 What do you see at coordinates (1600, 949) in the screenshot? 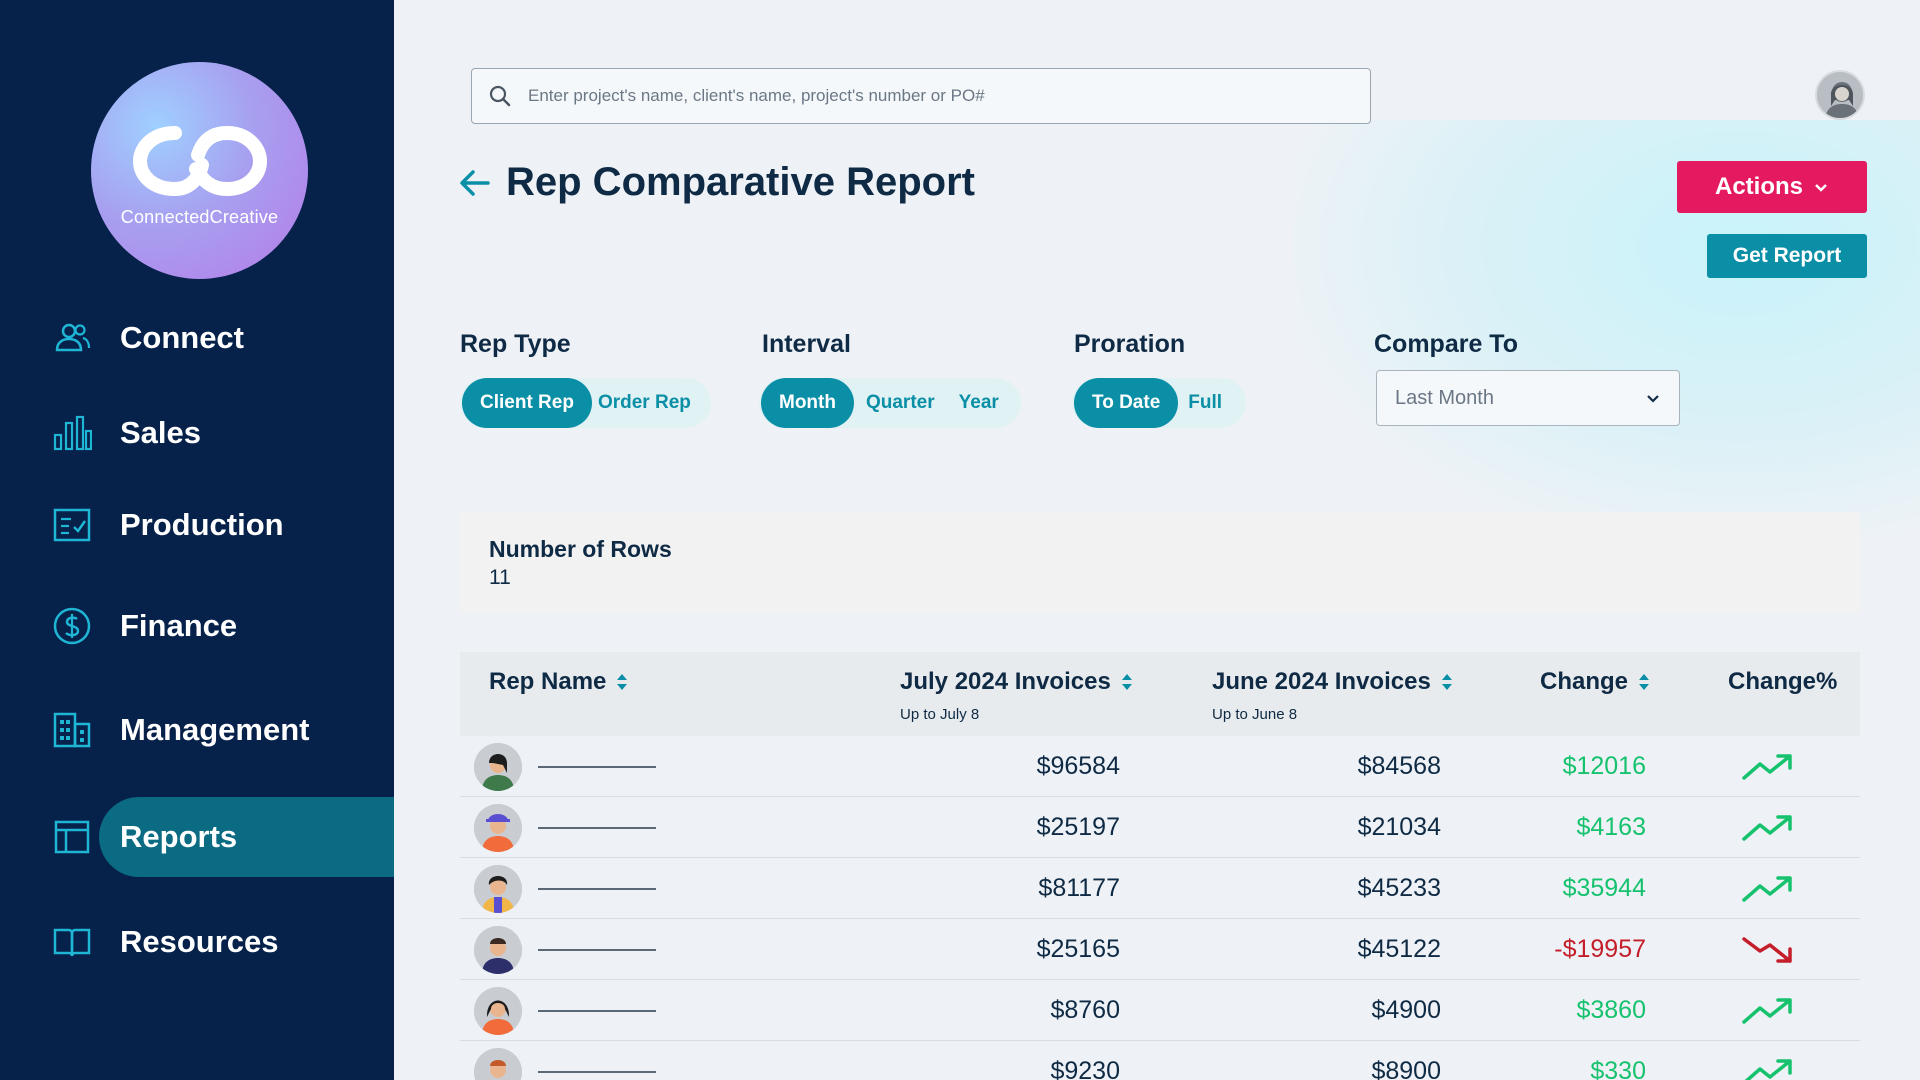
I see `change-value: -$19957` at bounding box center [1600, 949].